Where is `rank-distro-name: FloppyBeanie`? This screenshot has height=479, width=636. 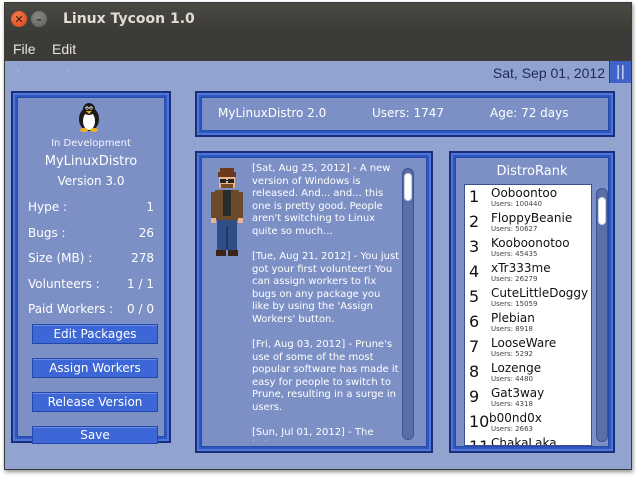
rank-distro-name: FloppyBeanie is located at coordinates (532, 218).